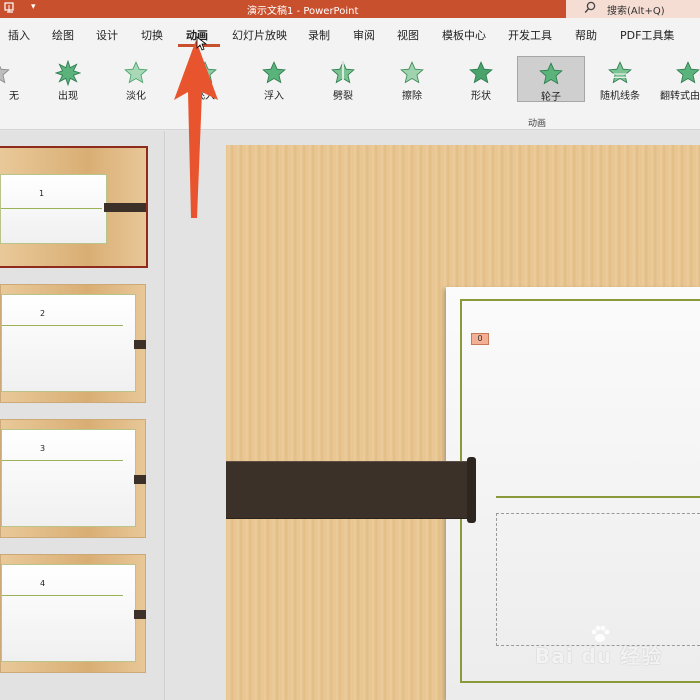  I want to click on tab-record: 录制, so click(319, 35).